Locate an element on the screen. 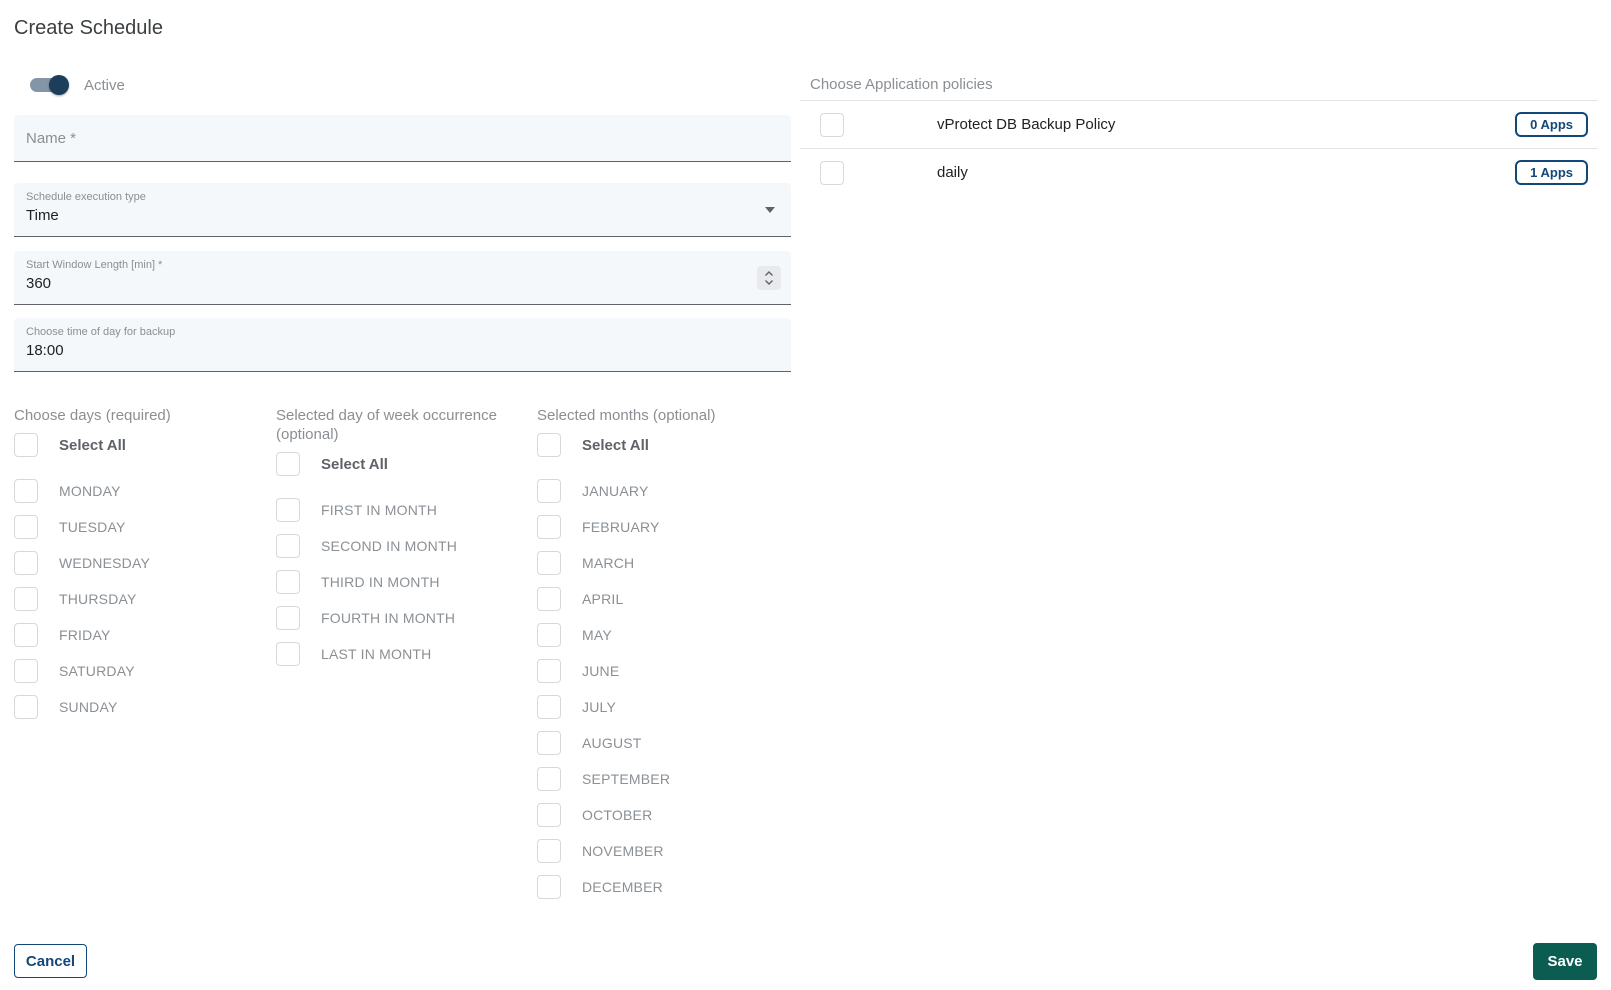  policy-name: daily is located at coordinates (952, 172).